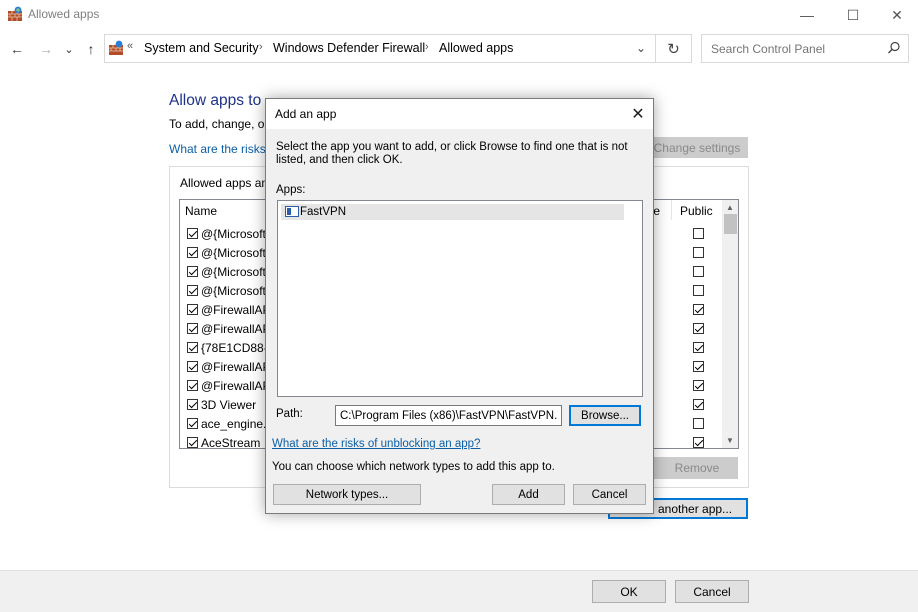  What do you see at coordinates (448, 415) in the screenshot?
I see `path-input` at bounding box center [448, 415].